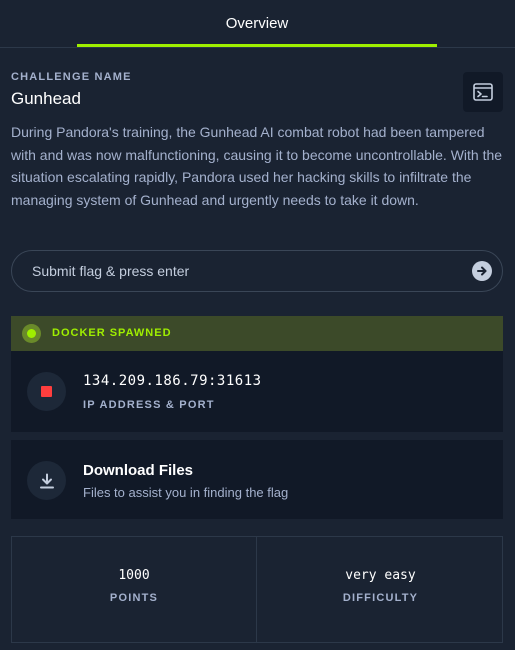 The width and height of the screenshot is (515, 650). I want to click on points-label: POINTS, so click(134, 598).